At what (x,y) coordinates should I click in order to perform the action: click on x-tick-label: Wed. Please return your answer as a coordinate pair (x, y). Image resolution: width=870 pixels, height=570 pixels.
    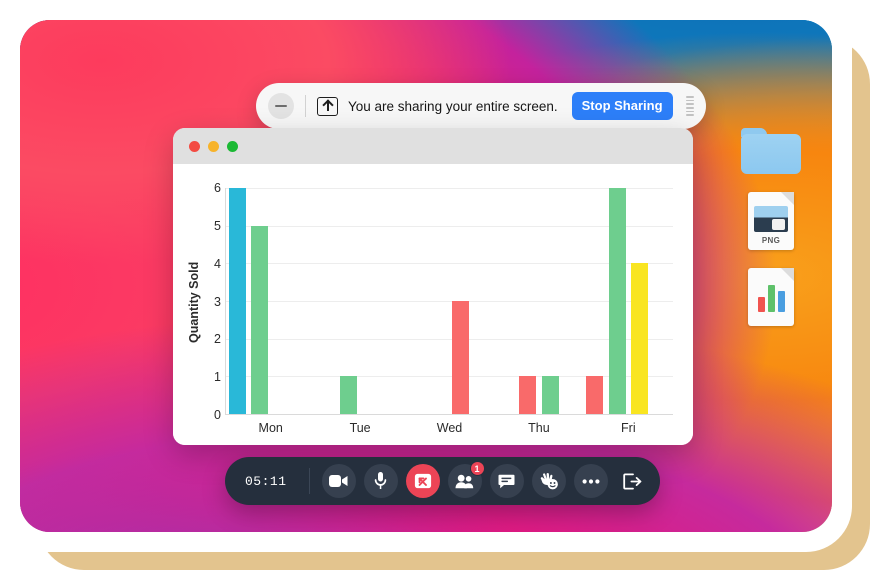
    Looking at the image, I should click on (449, 428).